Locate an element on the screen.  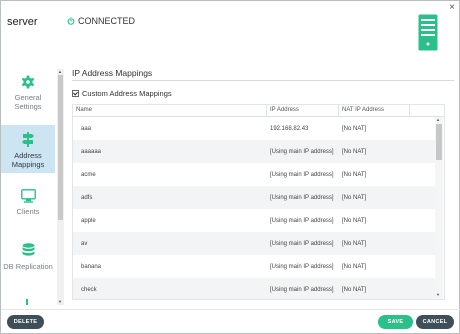
partial-icon is located at coordinates (27, 302).